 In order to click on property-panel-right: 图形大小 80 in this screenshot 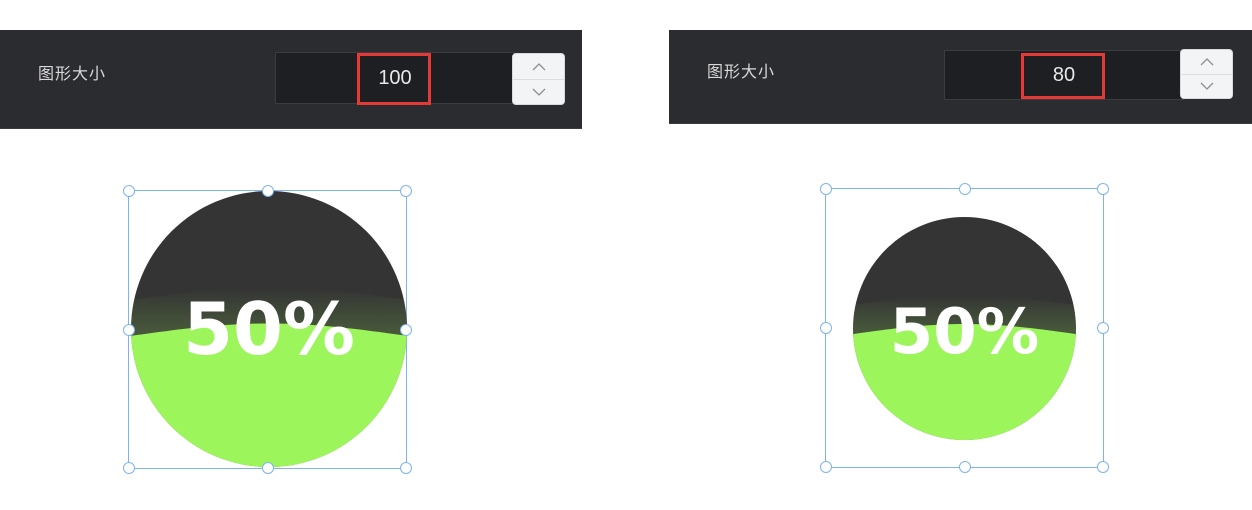, I will do `click(960, 77)`.